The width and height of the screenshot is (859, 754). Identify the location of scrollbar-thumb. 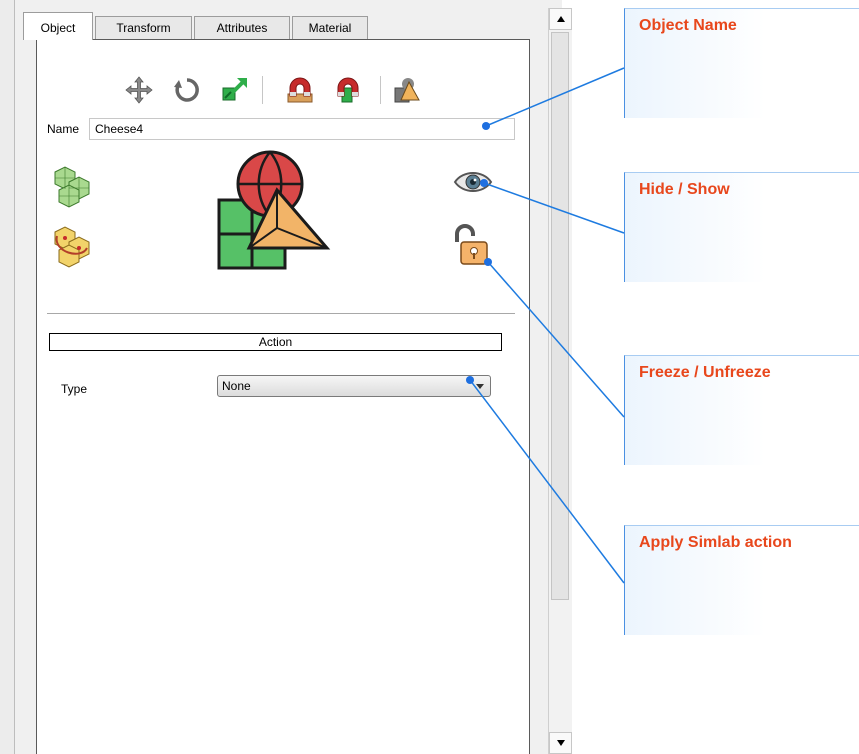
(560, 316).